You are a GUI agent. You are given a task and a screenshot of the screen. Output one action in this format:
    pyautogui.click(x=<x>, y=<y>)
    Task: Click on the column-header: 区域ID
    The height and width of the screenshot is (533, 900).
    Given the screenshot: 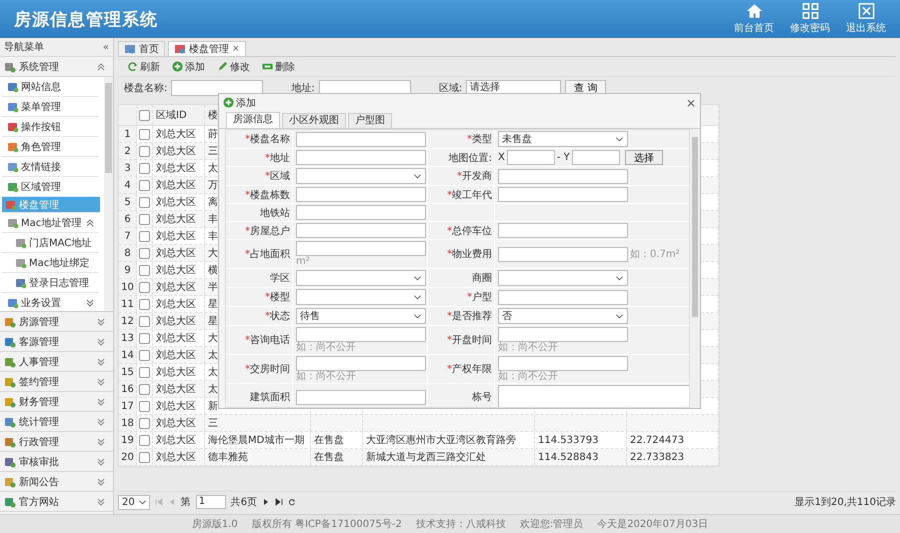 What is the action you would take?
    pyautogui.click(x=171, y=115)
    